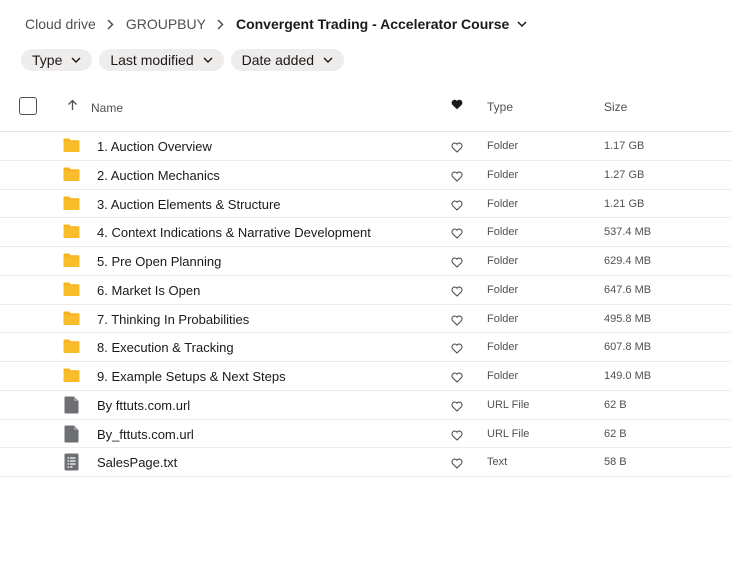 This screenshot has height=569, width=731. I want to click on select-all-checkbox, so click(28, 106).